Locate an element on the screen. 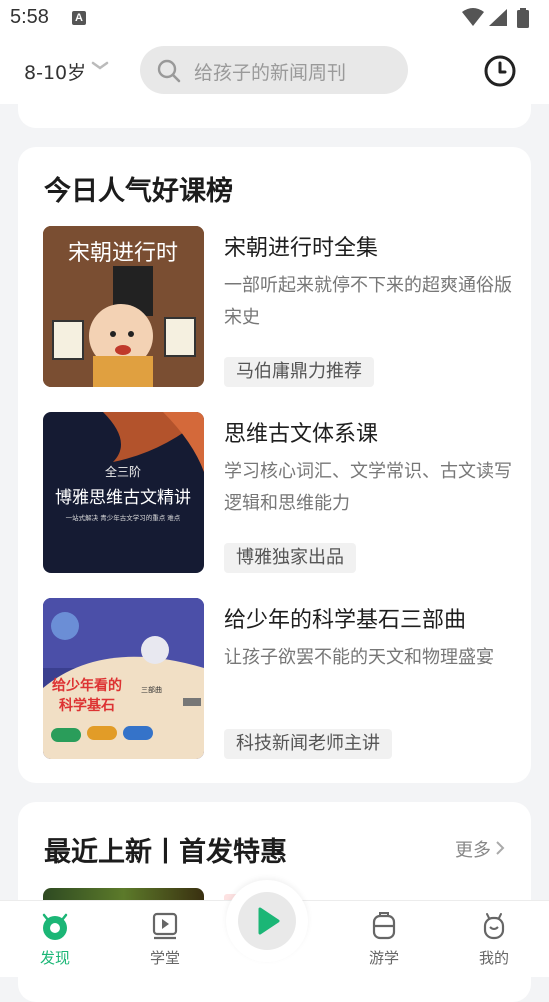 The height and width of the screenshot is (1002, 549). course-title: 宋朝进行时全集 is located at coordinates (301, 248).